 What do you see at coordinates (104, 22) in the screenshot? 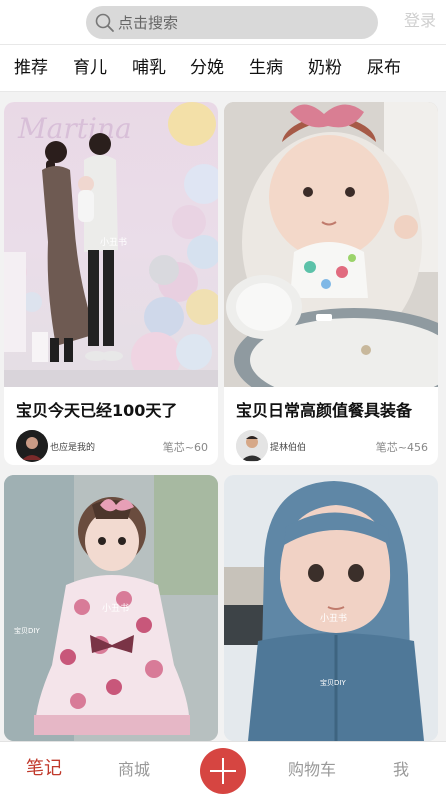
I see `search-icon` at bounding box center [104, 22].